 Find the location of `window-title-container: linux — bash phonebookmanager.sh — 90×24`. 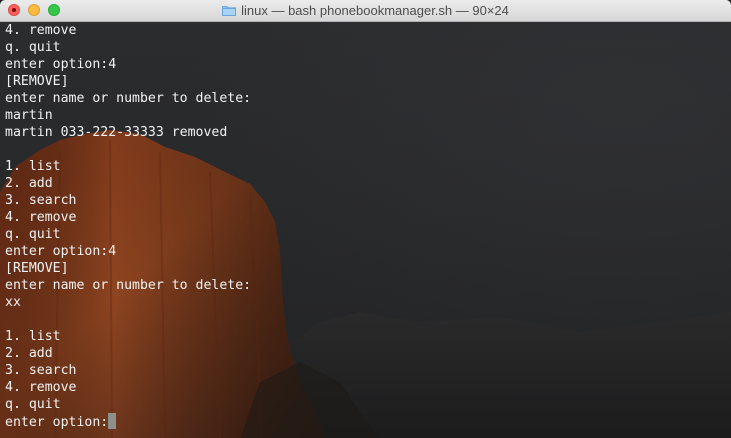

window-title-container: linux — bash phonebookmanager.sh — 90×24 is located at coordinates (365, 10).